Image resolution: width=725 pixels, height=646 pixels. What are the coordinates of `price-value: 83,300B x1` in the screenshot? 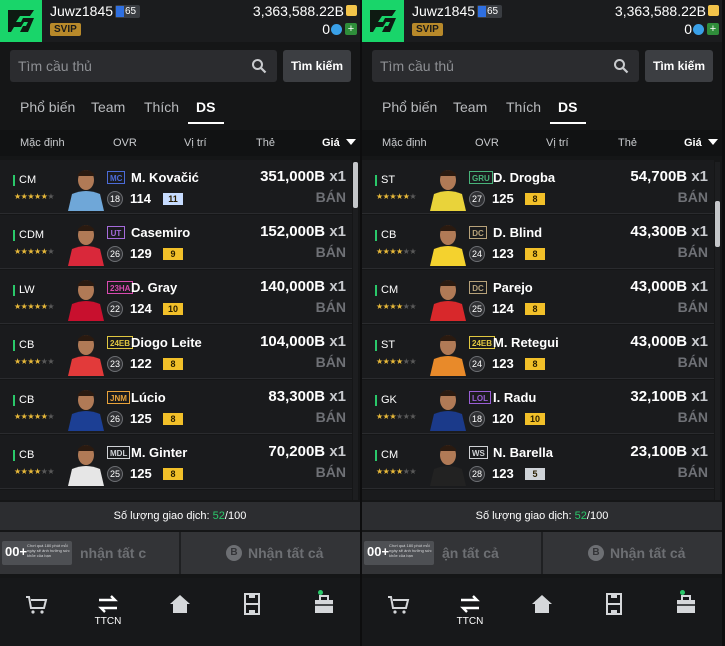 It's located at (307, 396).